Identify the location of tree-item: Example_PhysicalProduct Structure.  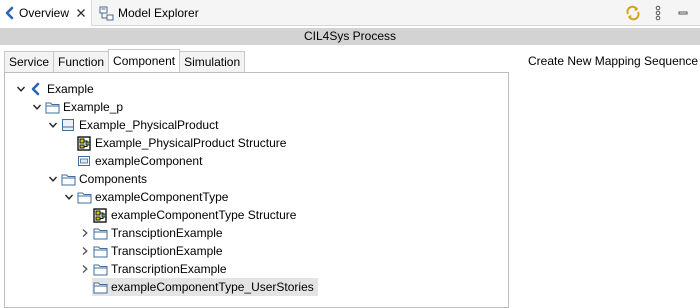
(176, 143).